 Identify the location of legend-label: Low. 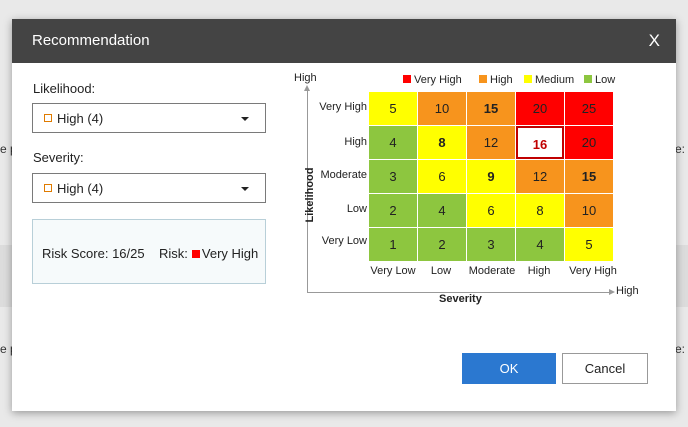
(605, 80).